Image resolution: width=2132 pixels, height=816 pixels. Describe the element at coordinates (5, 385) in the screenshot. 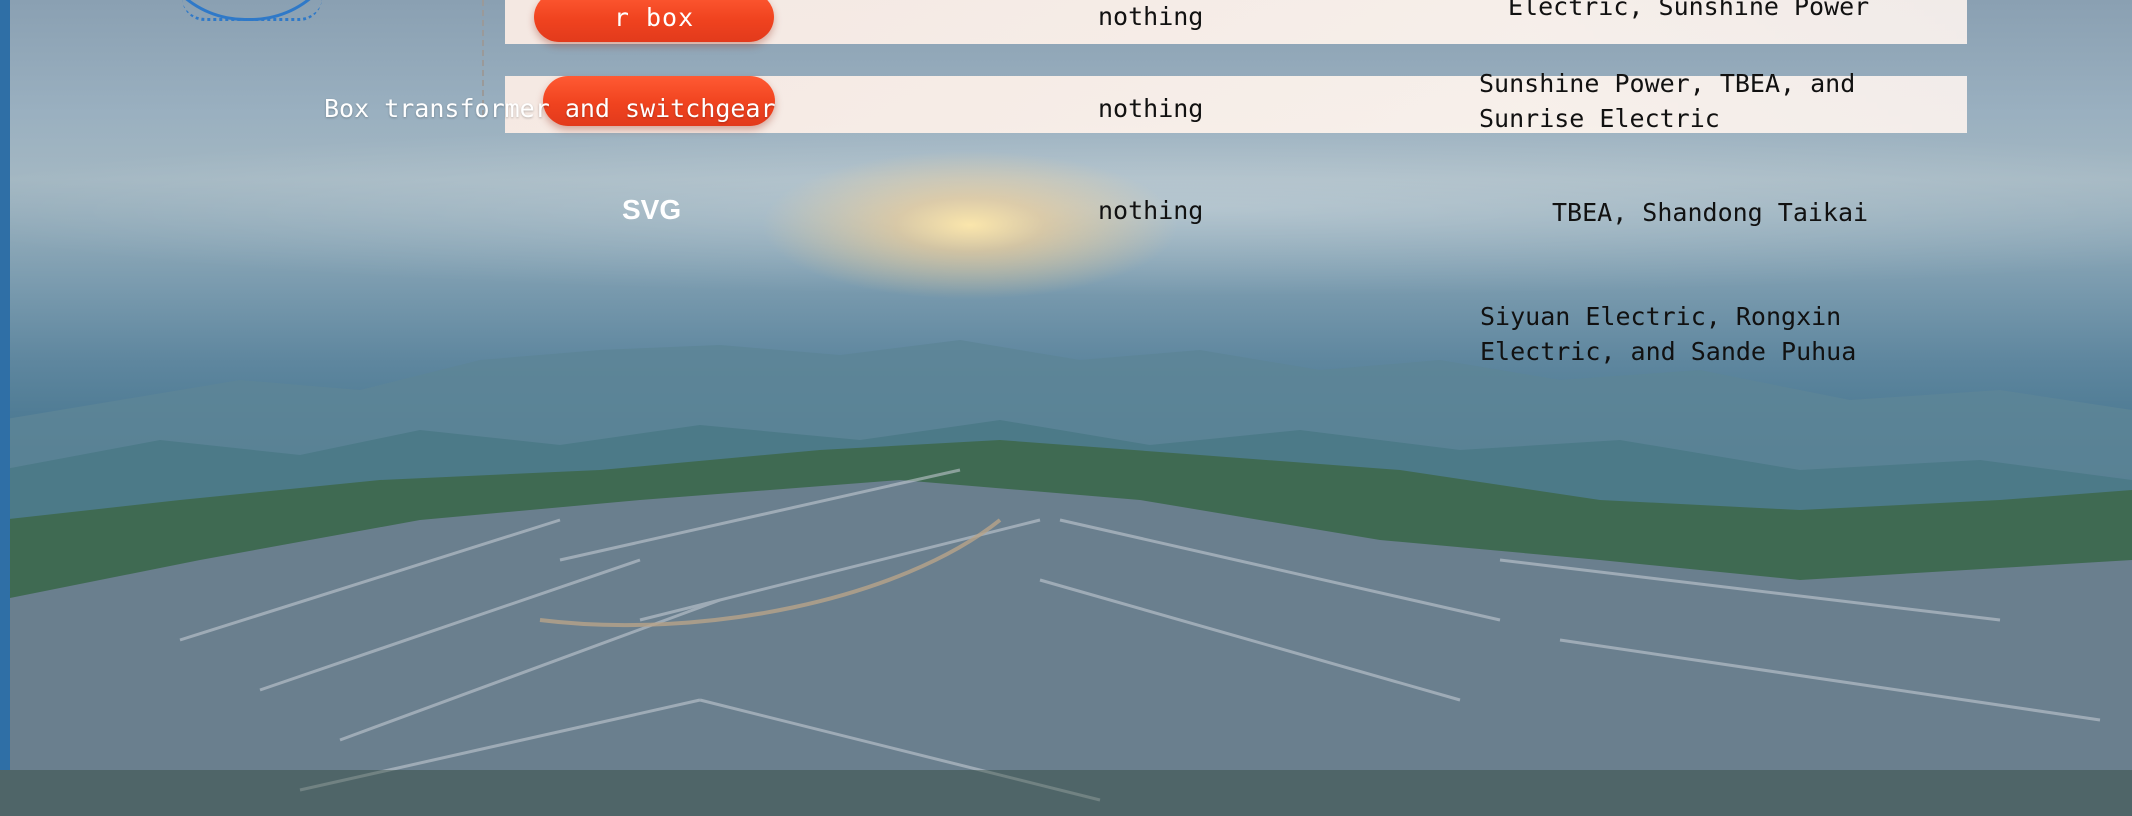

I see `left-edge-strip` at that location.